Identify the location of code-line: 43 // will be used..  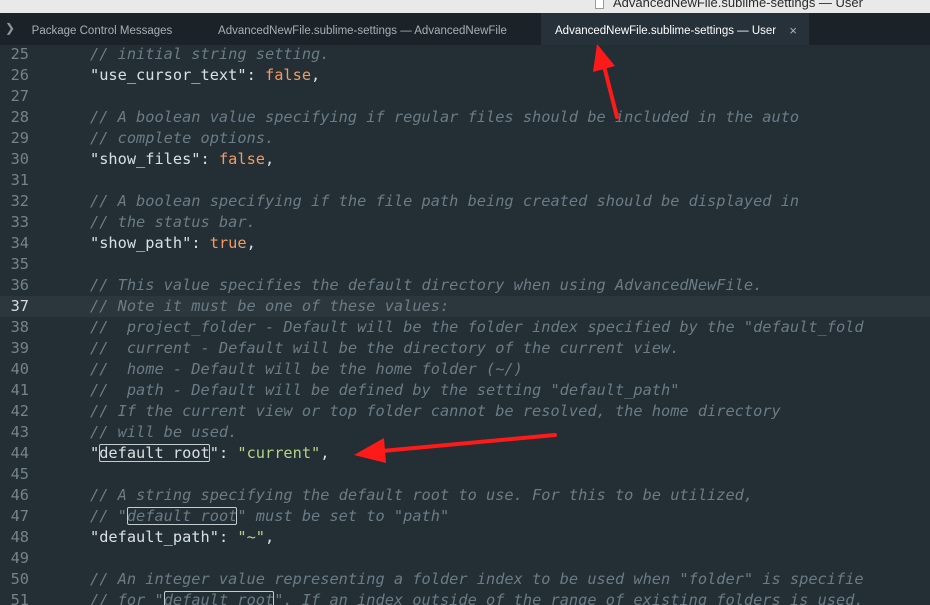
(465, 432).